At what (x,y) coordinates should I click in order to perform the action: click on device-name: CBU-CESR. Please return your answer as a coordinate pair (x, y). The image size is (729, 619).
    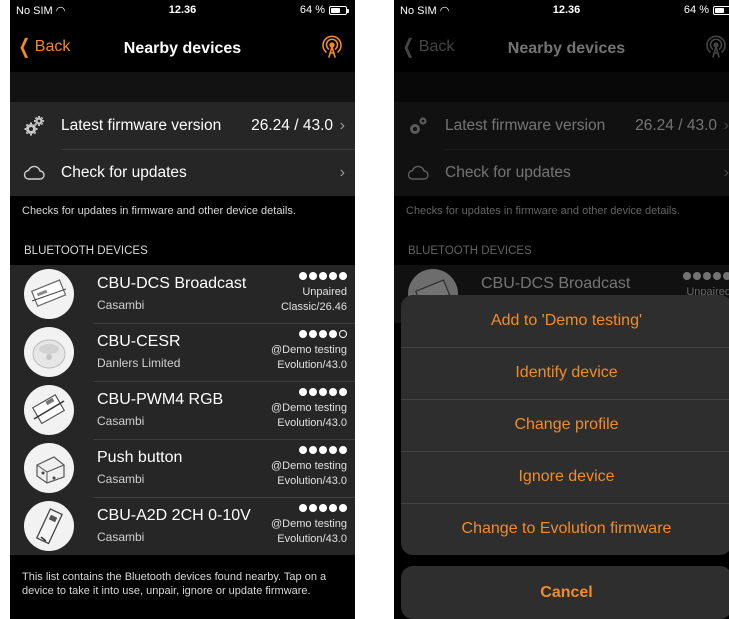
    Looking at the image, I should click on (139, 341).